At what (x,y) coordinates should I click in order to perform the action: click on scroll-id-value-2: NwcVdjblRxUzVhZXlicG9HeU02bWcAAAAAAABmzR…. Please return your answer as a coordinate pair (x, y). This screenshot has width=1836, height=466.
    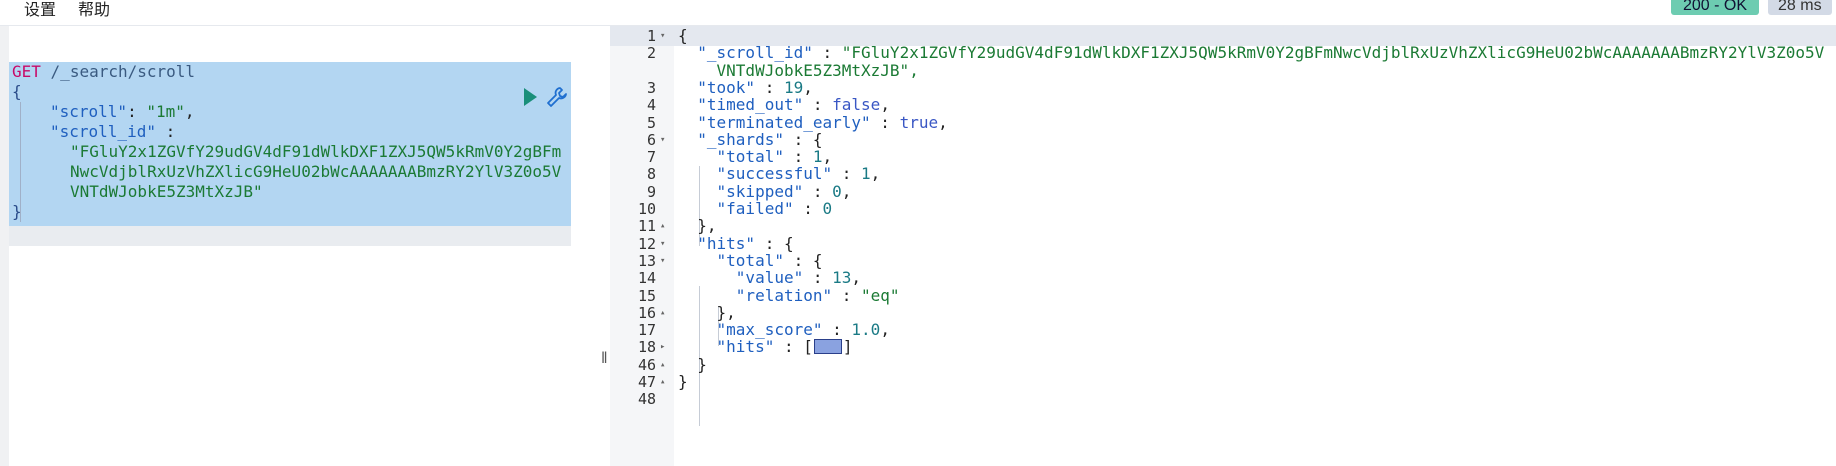
    Looking at the image, I should click on (316, 171).